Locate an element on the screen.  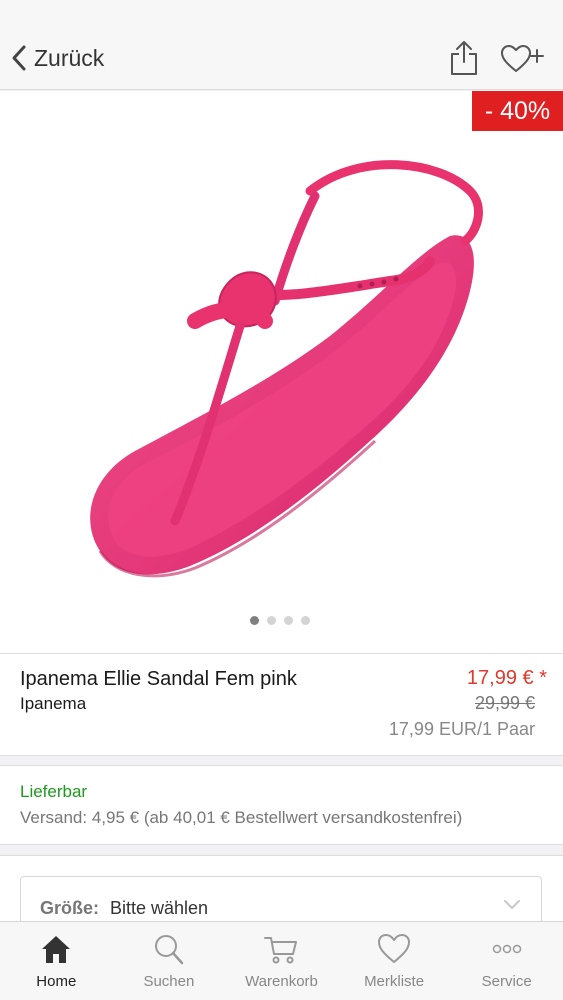
tab-label: Service is located at coordinates (506, 981).